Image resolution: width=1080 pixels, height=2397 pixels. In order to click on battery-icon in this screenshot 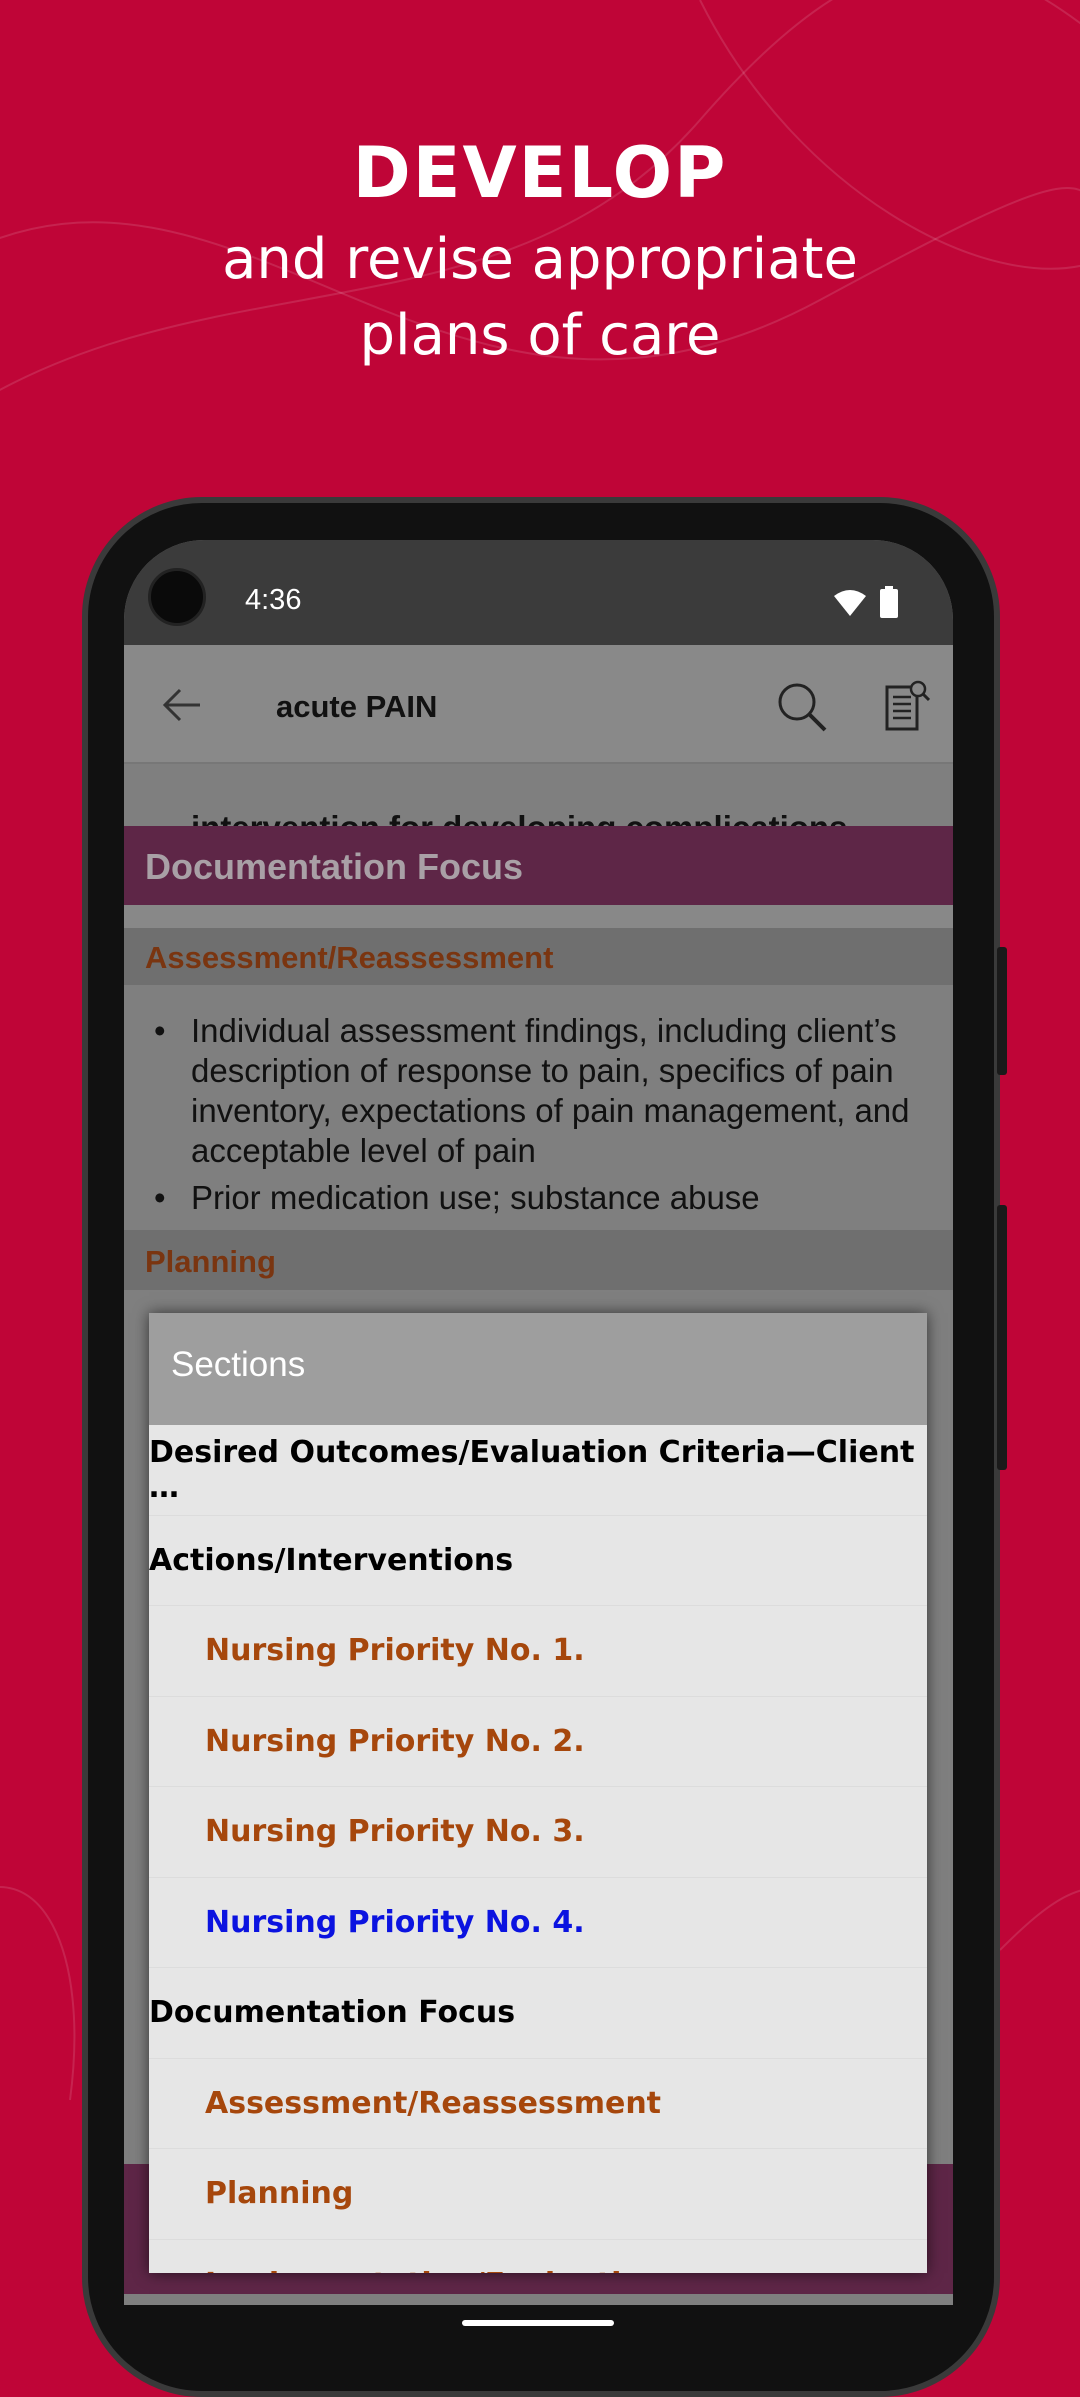, I will do `click(889, 602)`.